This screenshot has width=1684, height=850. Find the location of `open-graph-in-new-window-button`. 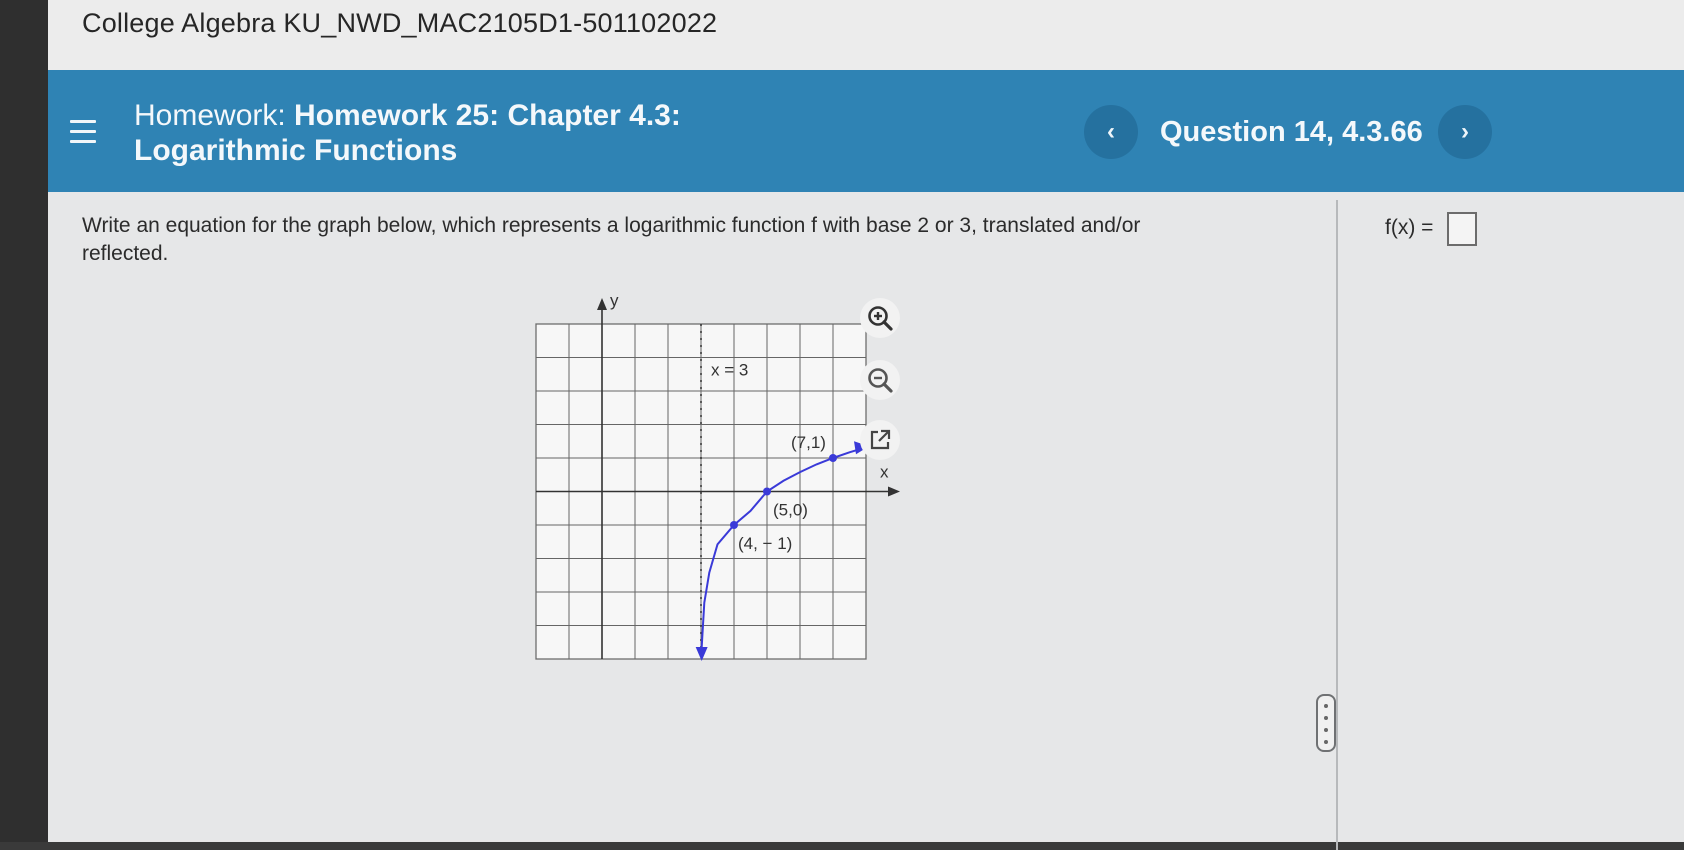

open-graph-in-new-window-button is located at coordinates (880, 440).